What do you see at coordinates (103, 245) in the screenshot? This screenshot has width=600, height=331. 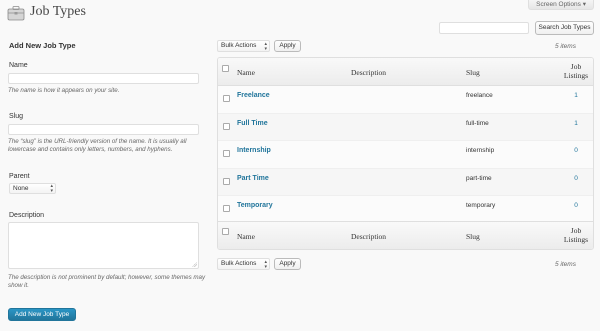 I see `description-field` at bounding box center [103, 245].